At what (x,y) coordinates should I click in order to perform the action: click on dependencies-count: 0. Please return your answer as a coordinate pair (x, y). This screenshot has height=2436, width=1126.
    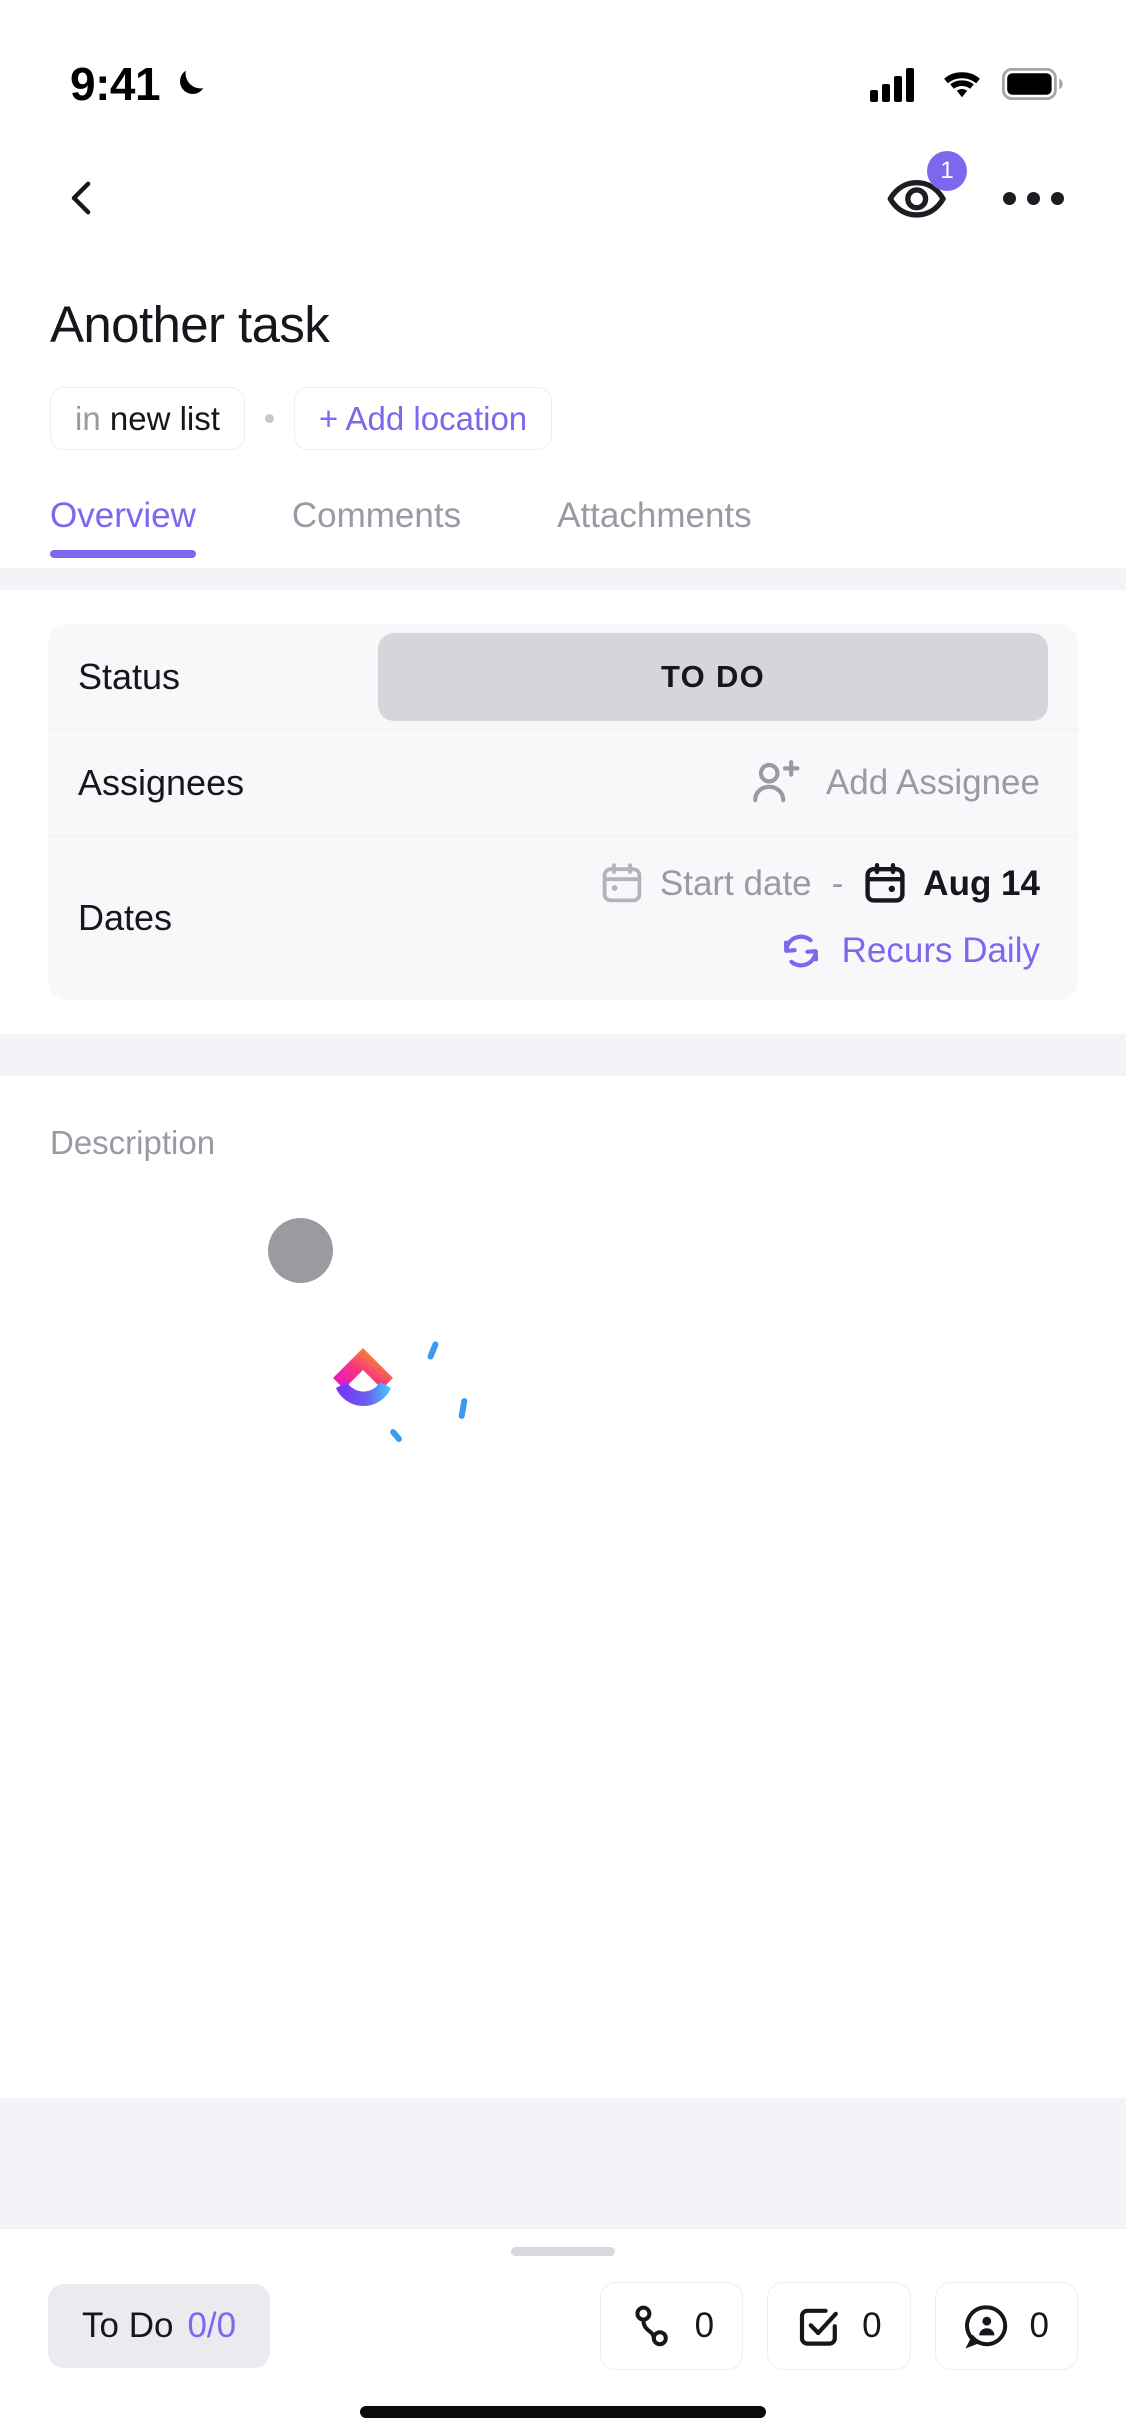
    Looking at the image, I should click on (704, 2325).